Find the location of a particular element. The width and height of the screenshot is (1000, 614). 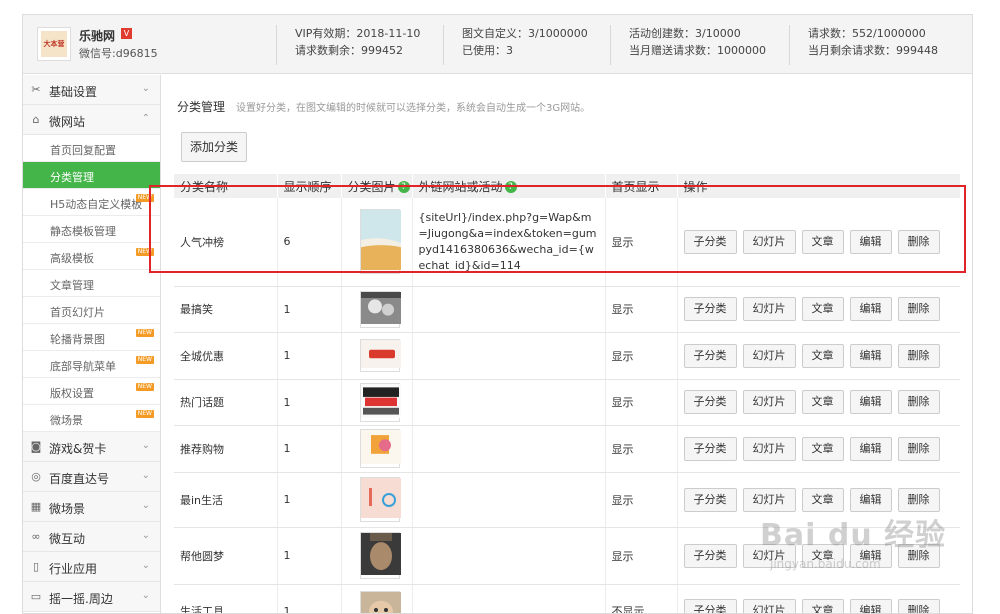

table-row: 热门话题 1 显示 子分类 幻灯片 文章 编辑 删除 is located at coordinates (567, 402).